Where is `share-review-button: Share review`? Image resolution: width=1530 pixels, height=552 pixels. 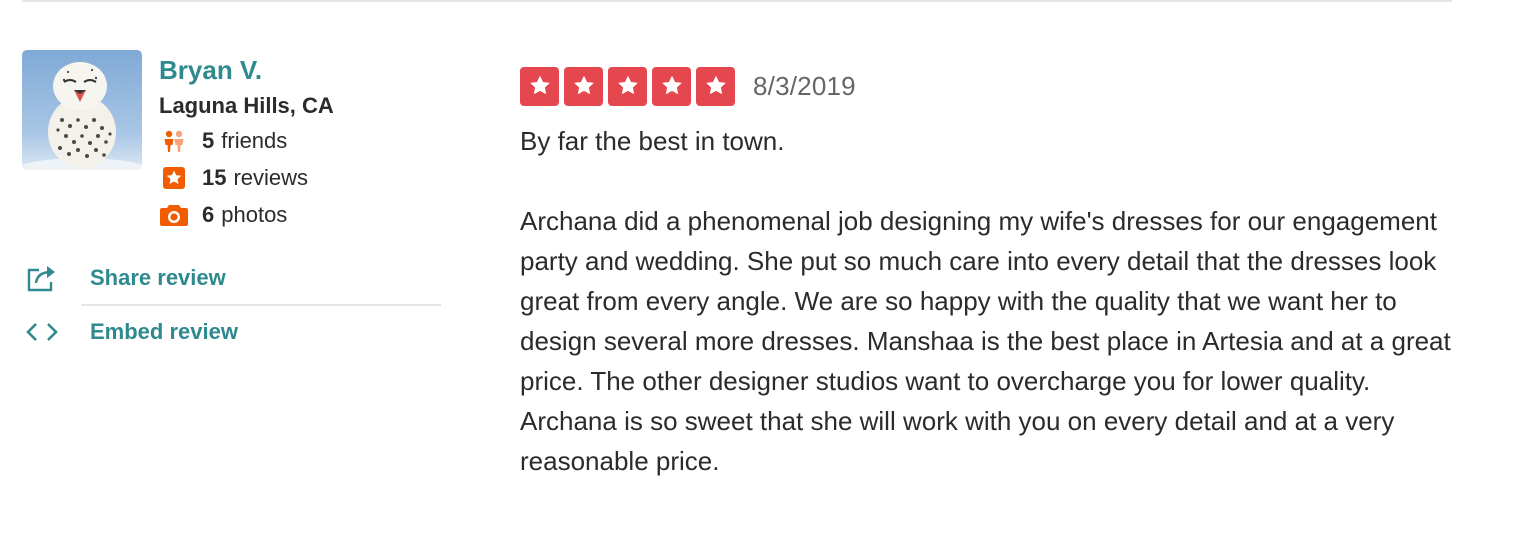
share-review-button: Share review is located at coordinates (232, 278).